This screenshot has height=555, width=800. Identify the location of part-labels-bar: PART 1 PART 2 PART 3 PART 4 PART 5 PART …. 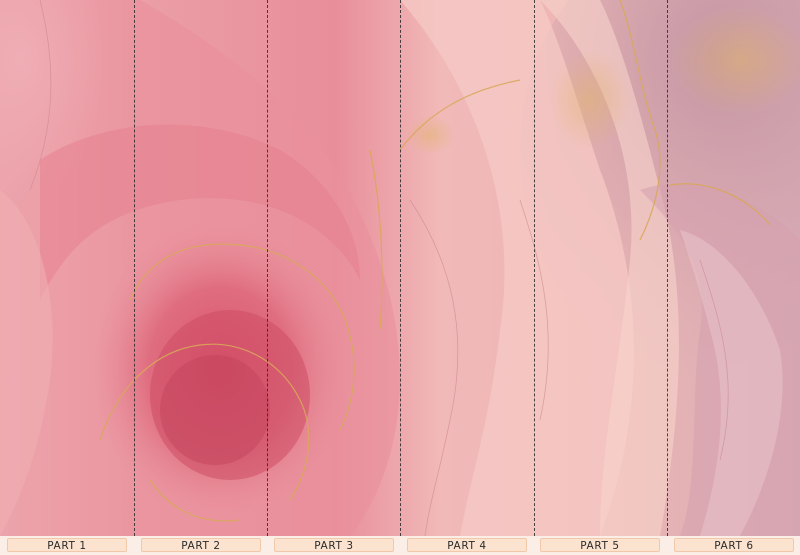
(400, 545).